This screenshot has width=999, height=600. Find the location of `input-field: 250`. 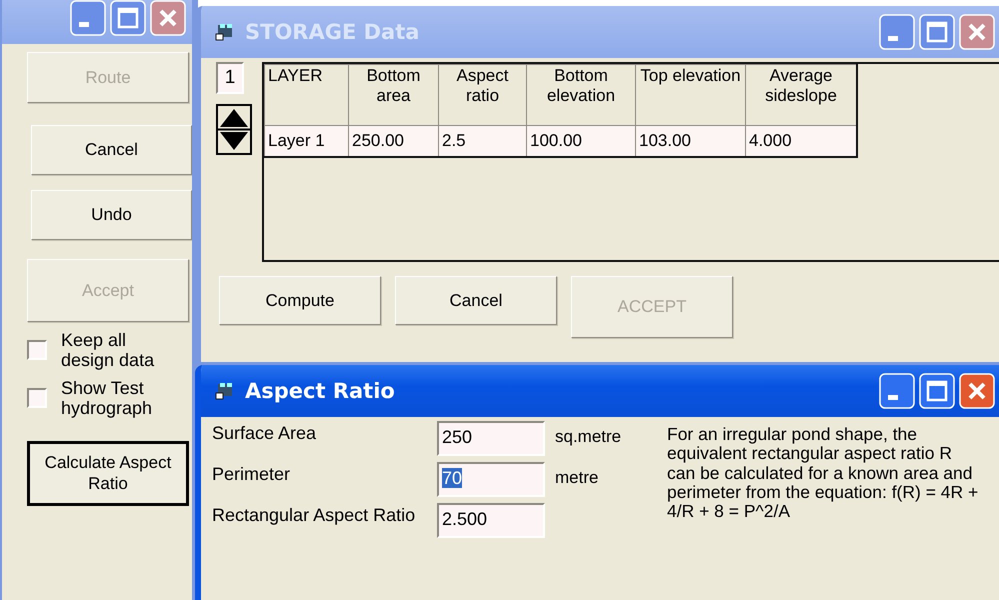

input-field: 250 is located at coordinates (491, 438).